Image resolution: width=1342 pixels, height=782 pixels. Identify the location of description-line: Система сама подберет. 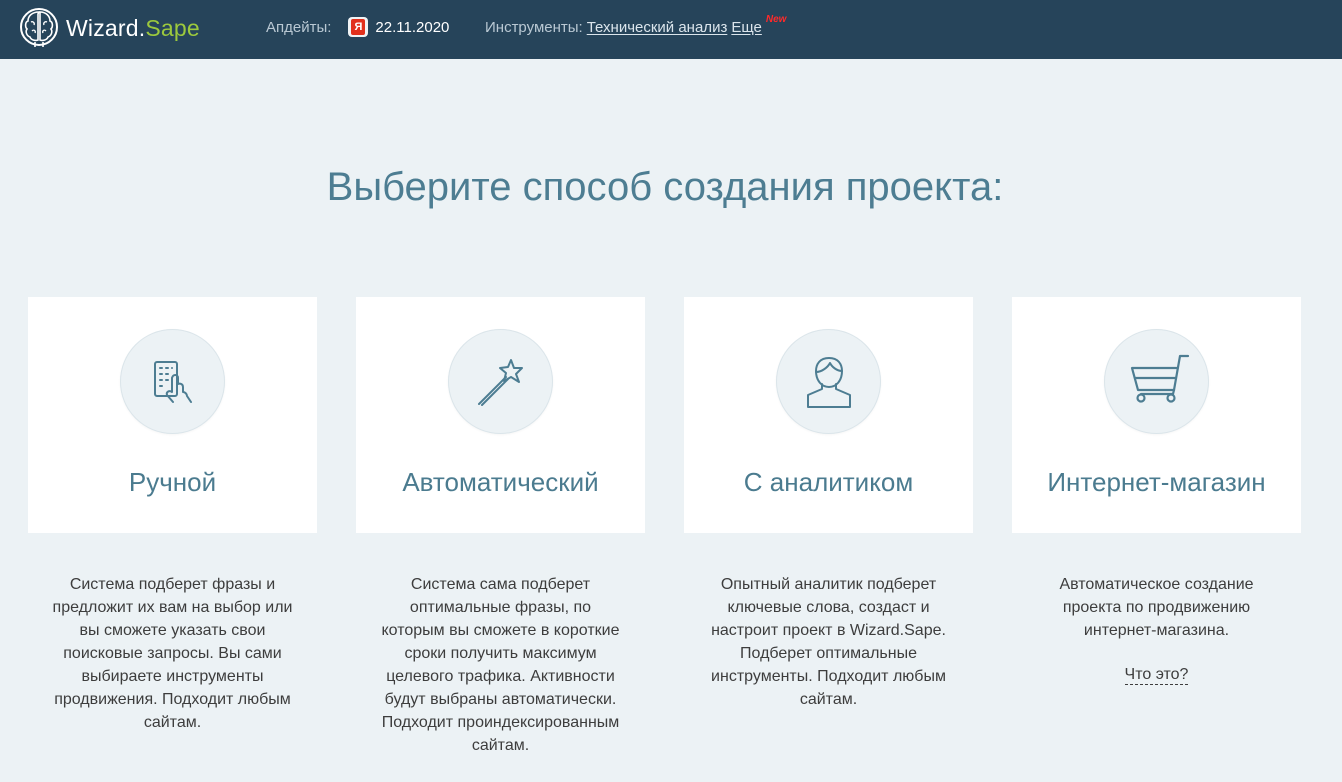
(500, 584).